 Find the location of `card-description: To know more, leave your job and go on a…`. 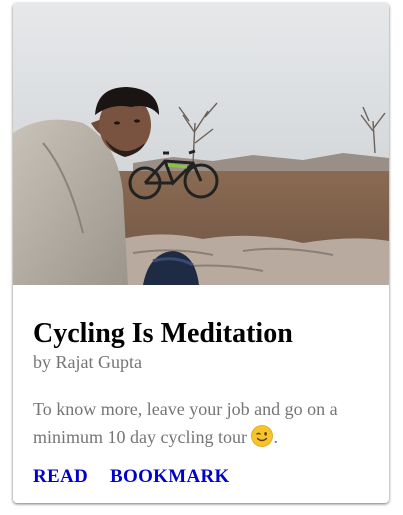

card-description: To know more, leave your job and go on a… is located at coordinates (205, 423).